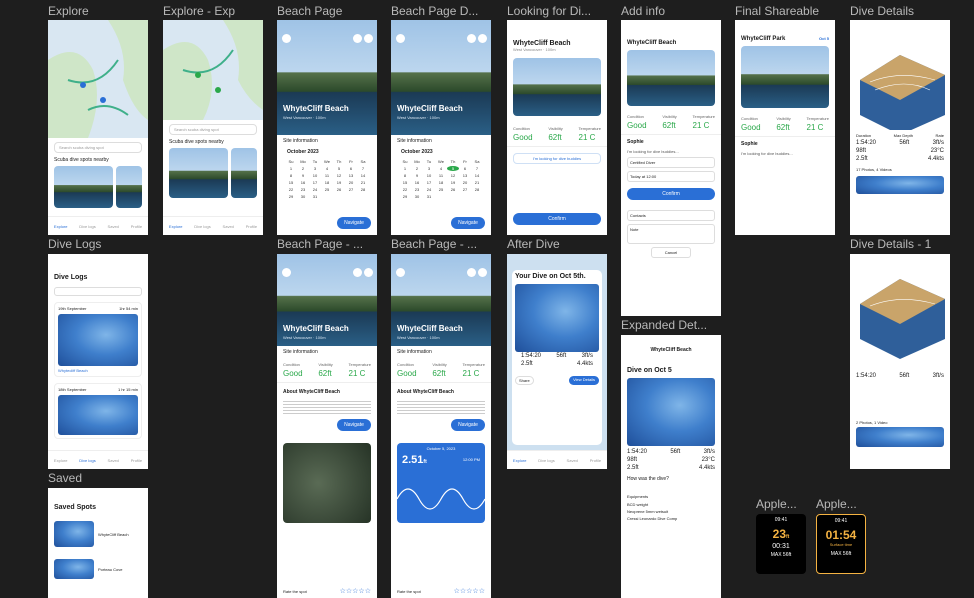 This screenshot has width=974, height=598. What do you see at coordinates (671, 176) in the screenshot?
I see `time-field: Today at 12:00` at bounding box center [671, 176].